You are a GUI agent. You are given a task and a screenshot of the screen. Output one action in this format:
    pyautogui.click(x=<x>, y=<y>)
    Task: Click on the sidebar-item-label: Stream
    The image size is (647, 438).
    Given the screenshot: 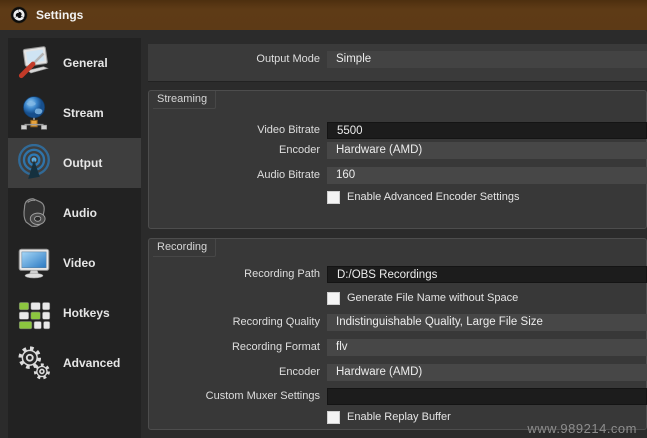 What is the action you would take?
    pyautogui.click(x=83, y=113)
    